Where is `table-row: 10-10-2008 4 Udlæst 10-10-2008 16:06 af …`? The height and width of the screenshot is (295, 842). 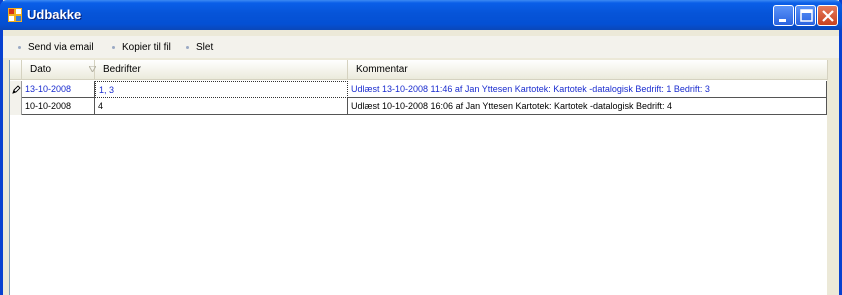
table-row: 10-10-2008 4 Udlæst 10-10-2008 16:06 af … is located at coordinates (419, 106).